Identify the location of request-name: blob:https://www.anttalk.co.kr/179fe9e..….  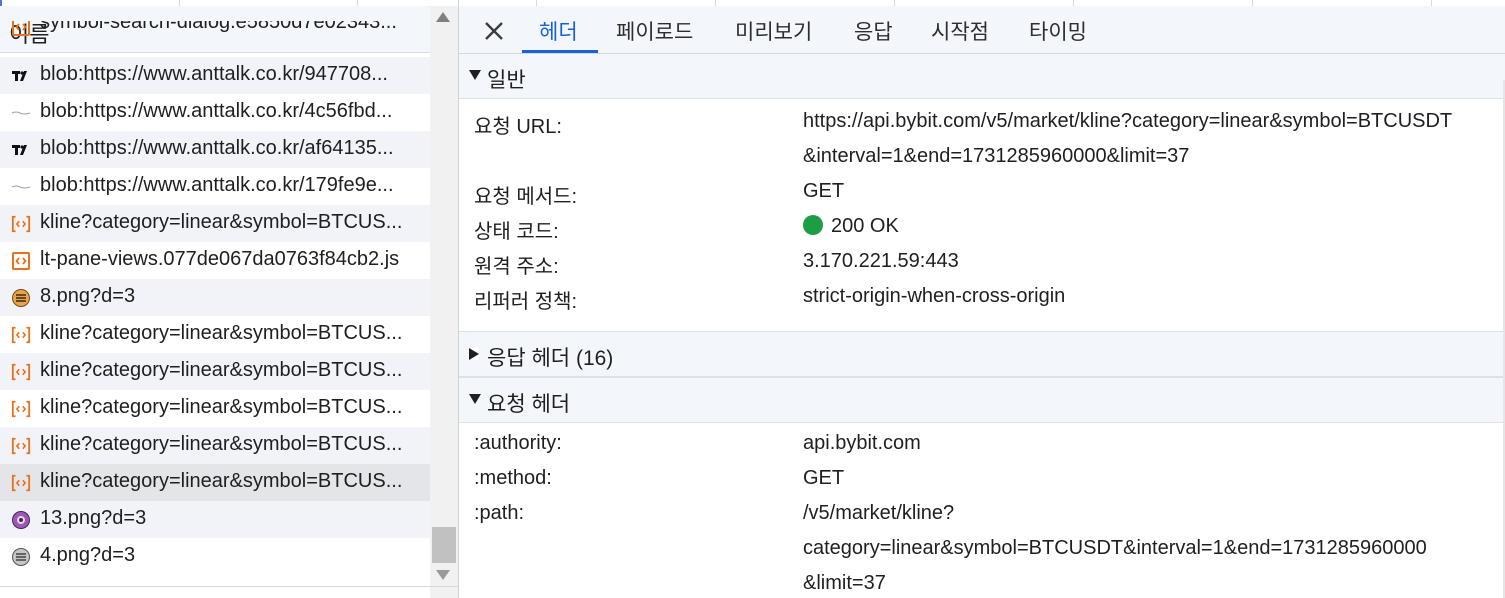
(217, 185).